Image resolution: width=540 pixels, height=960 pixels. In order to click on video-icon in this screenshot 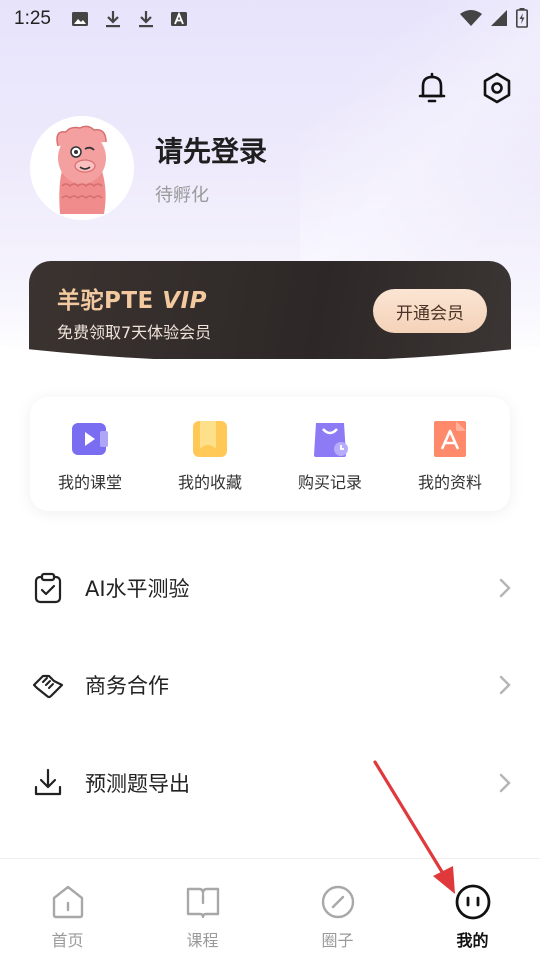, I will do `click(90, 439)`.